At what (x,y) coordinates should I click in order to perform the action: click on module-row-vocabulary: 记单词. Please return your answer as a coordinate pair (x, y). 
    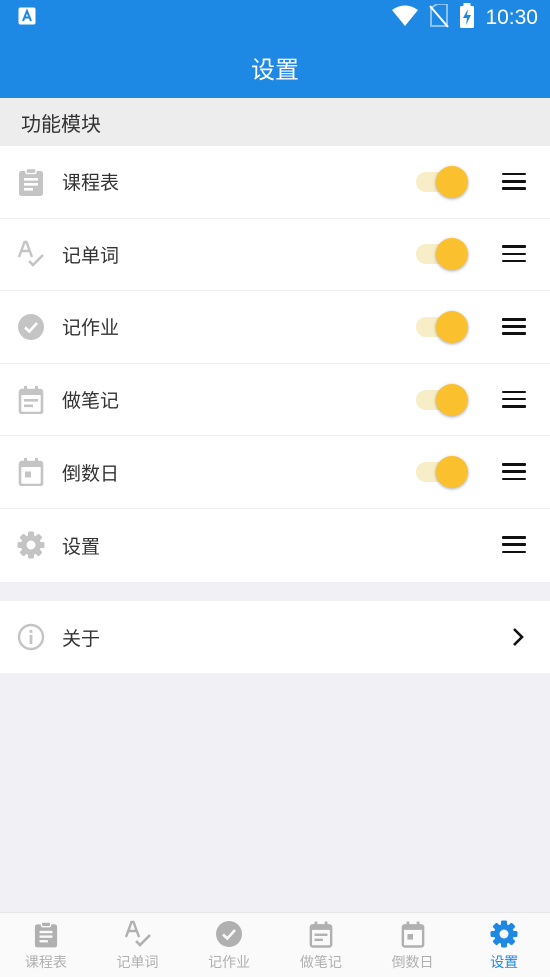
    Looking at the image, I should click on (275, 255).